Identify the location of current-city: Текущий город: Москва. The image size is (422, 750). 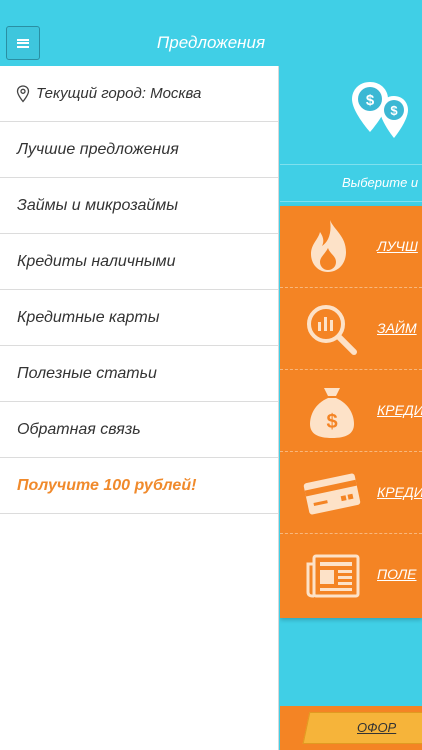
(139, 94).